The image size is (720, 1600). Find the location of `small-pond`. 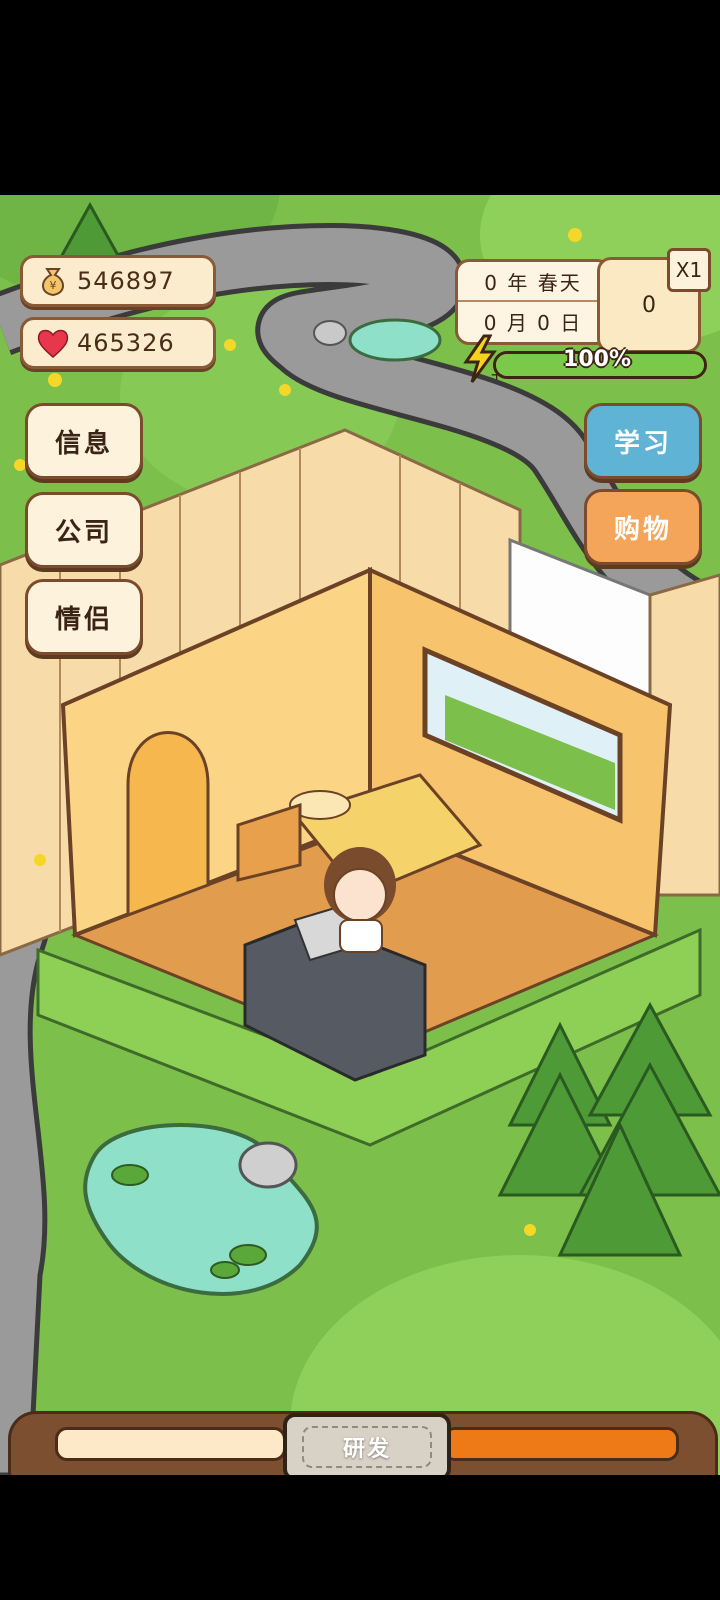

small-pond is located at coordinates (395, 340).